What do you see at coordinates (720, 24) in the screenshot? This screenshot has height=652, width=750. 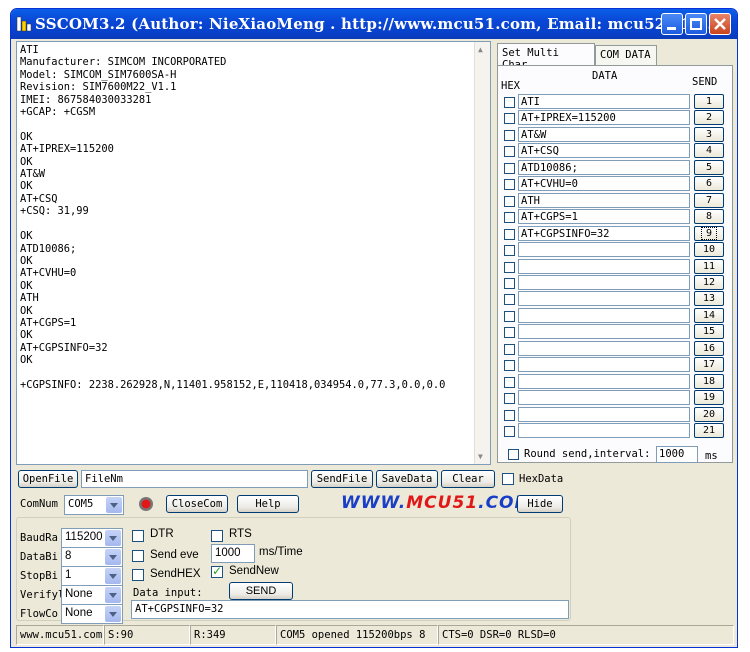 I see `close-button` at bounding box center [720, 24].